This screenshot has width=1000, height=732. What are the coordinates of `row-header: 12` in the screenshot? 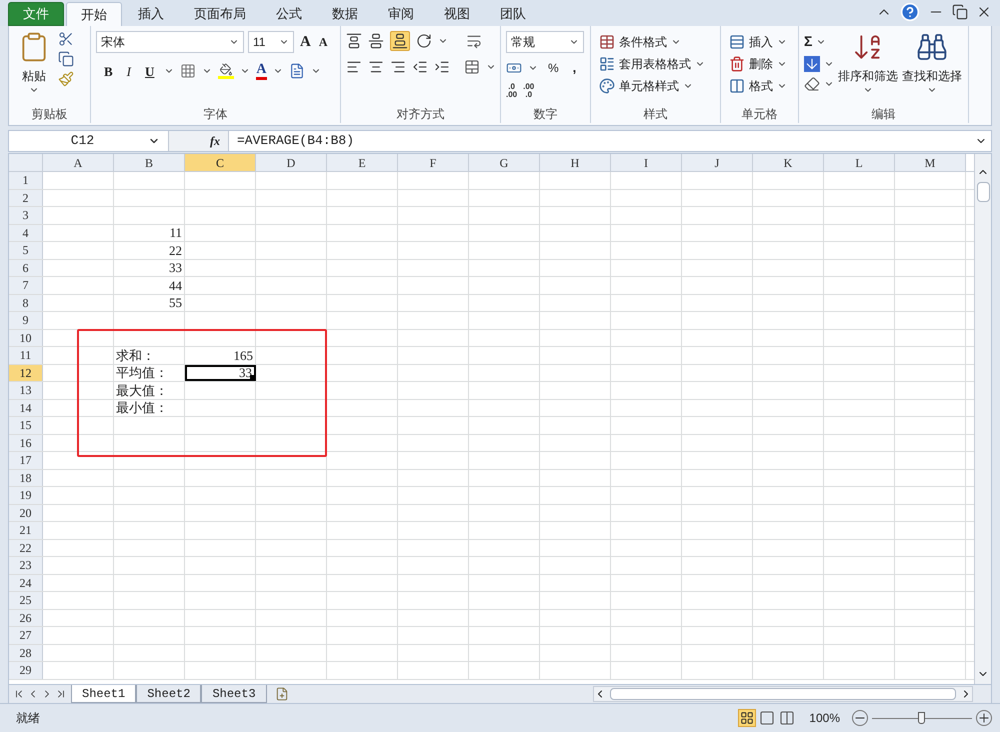 It's located at (26, 372).